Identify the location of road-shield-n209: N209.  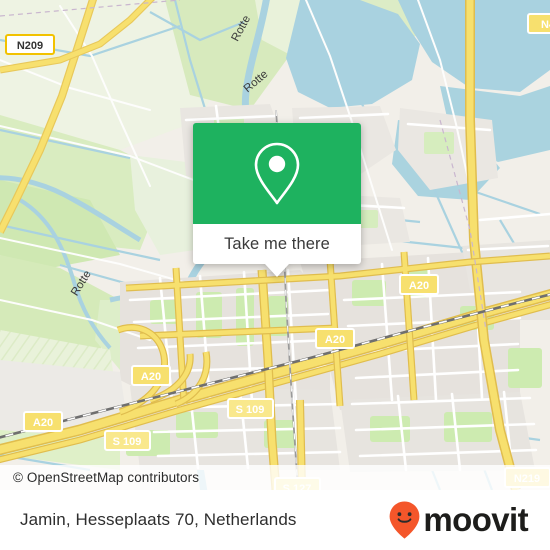
(30, 44).